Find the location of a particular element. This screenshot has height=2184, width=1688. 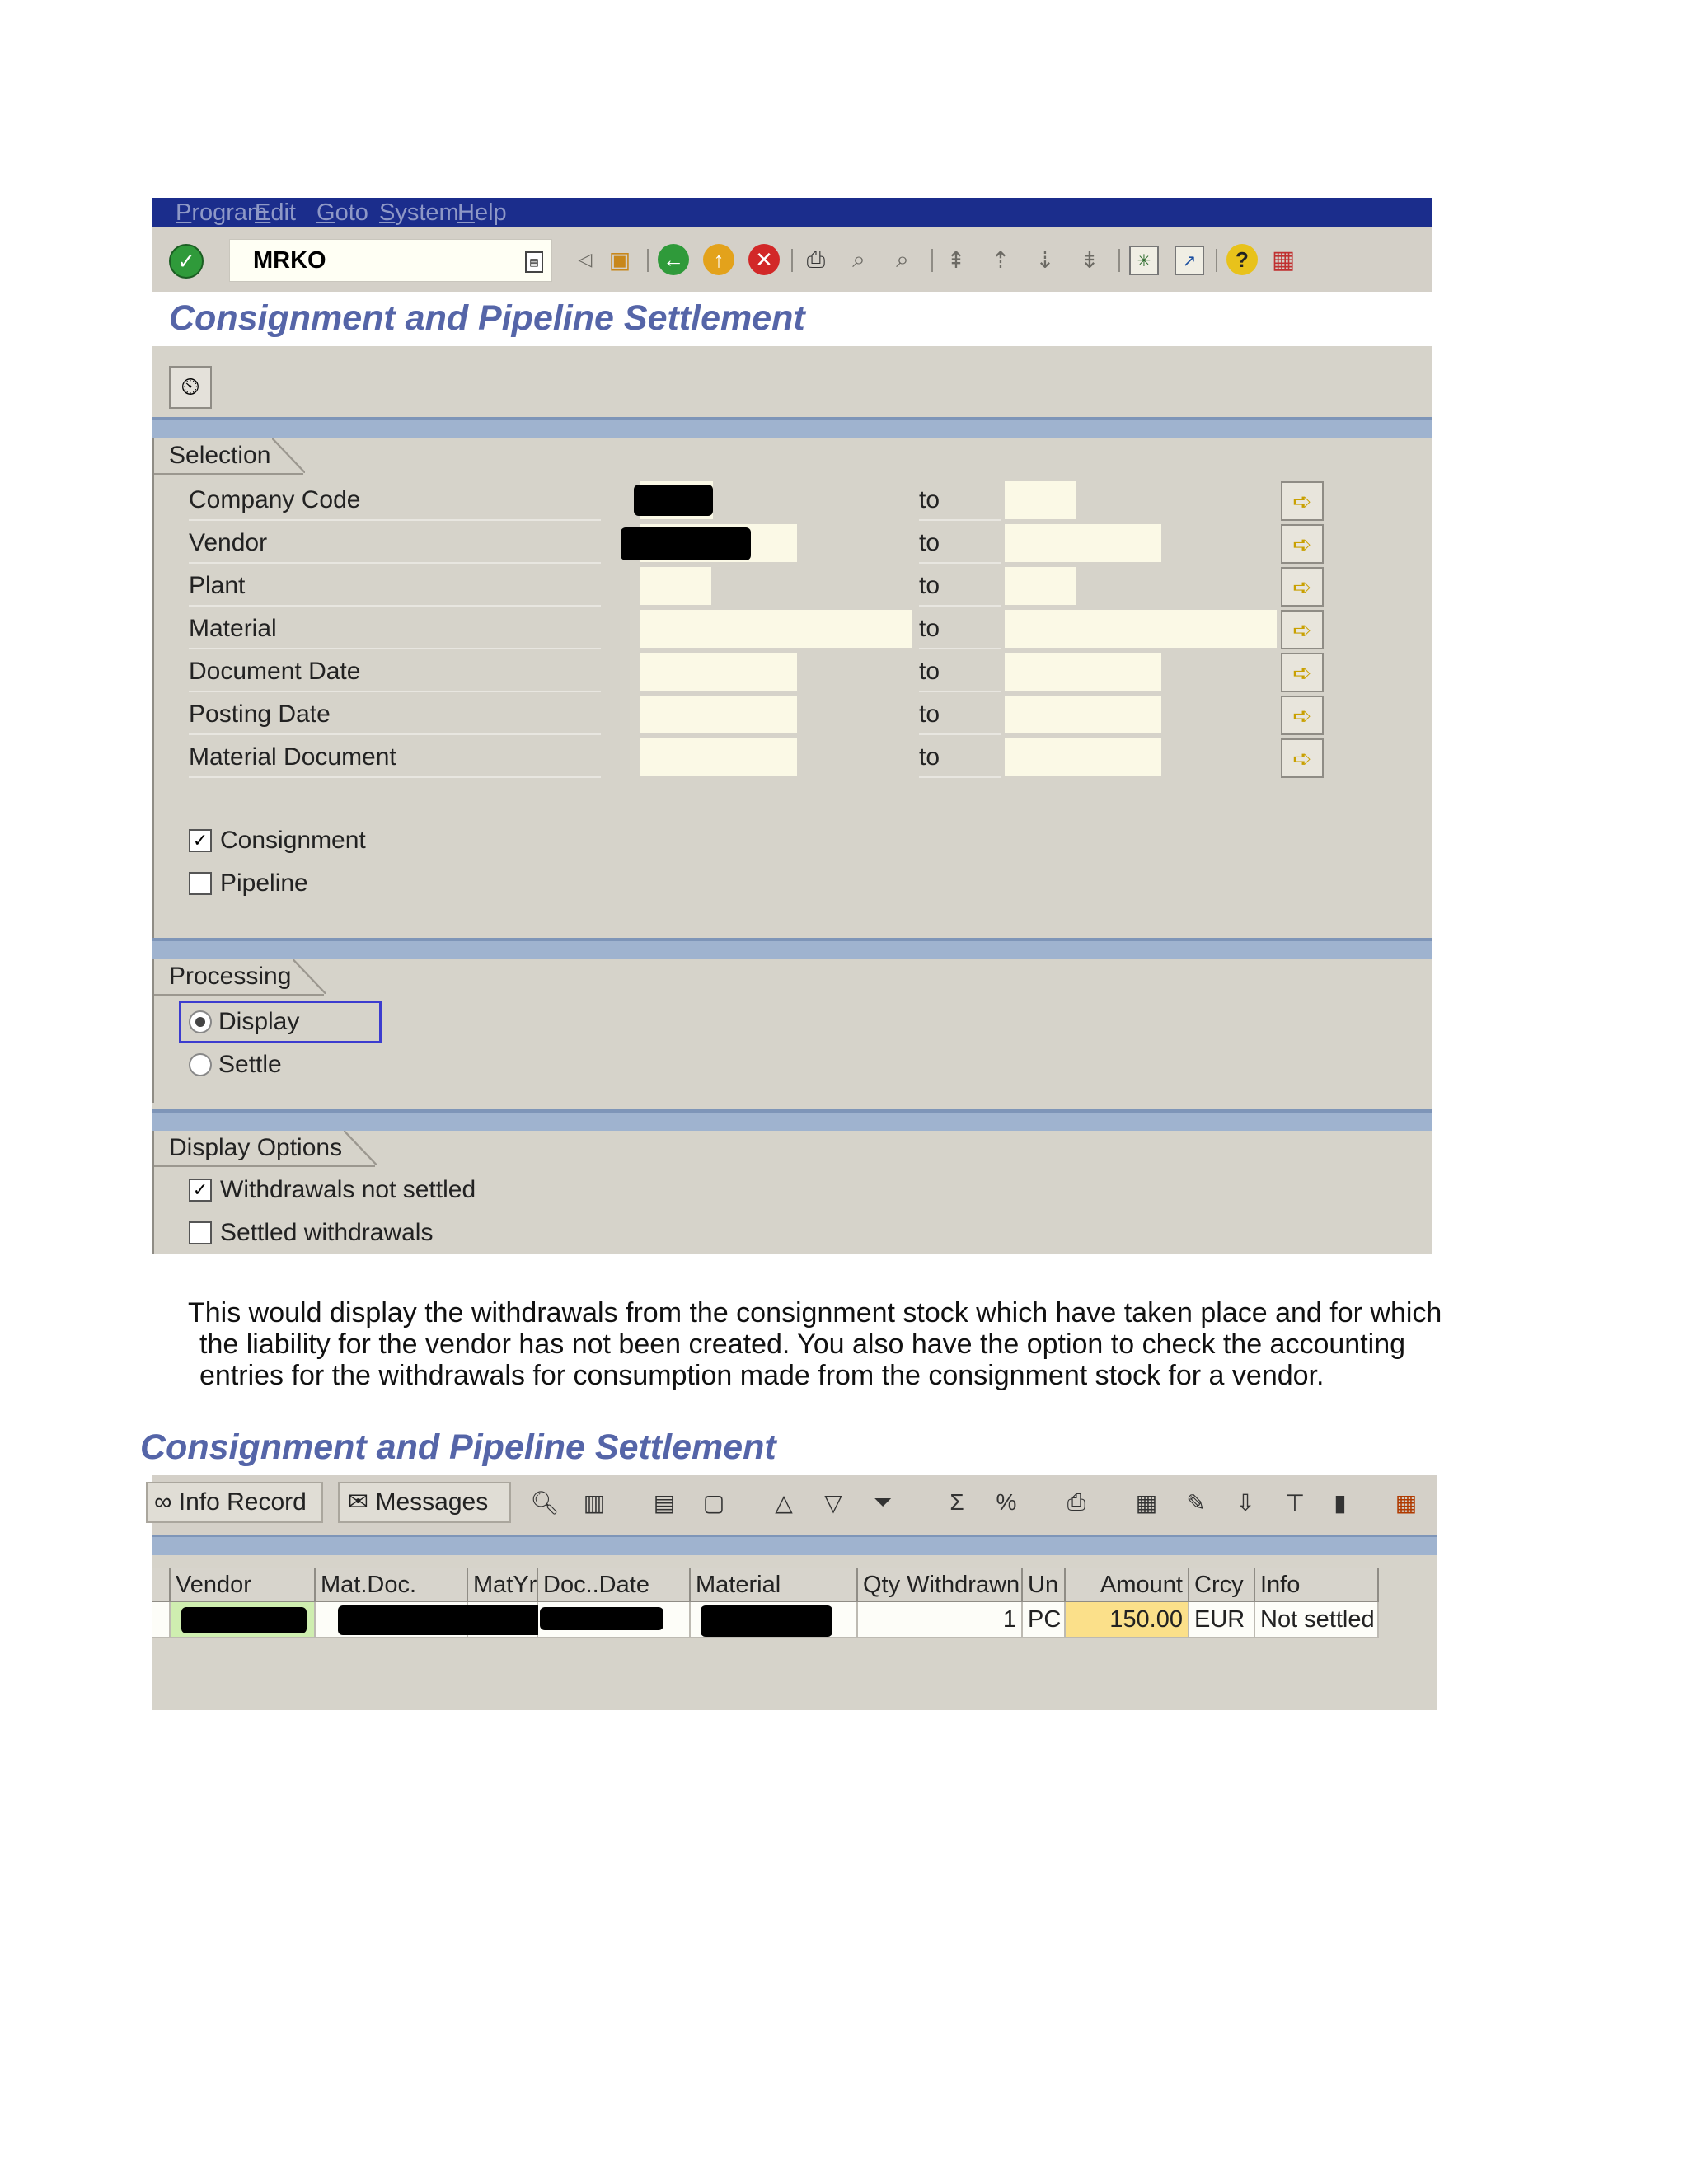

customize-icon: ▦ is located at coordinates (1283, 260).